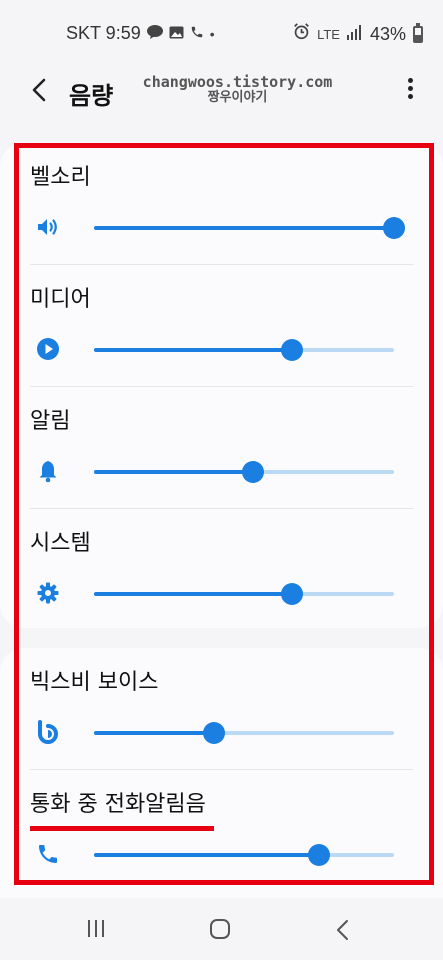  Describe the element at coordinates (48, 593) in the screenshot. I see `gear-icon` at that location.